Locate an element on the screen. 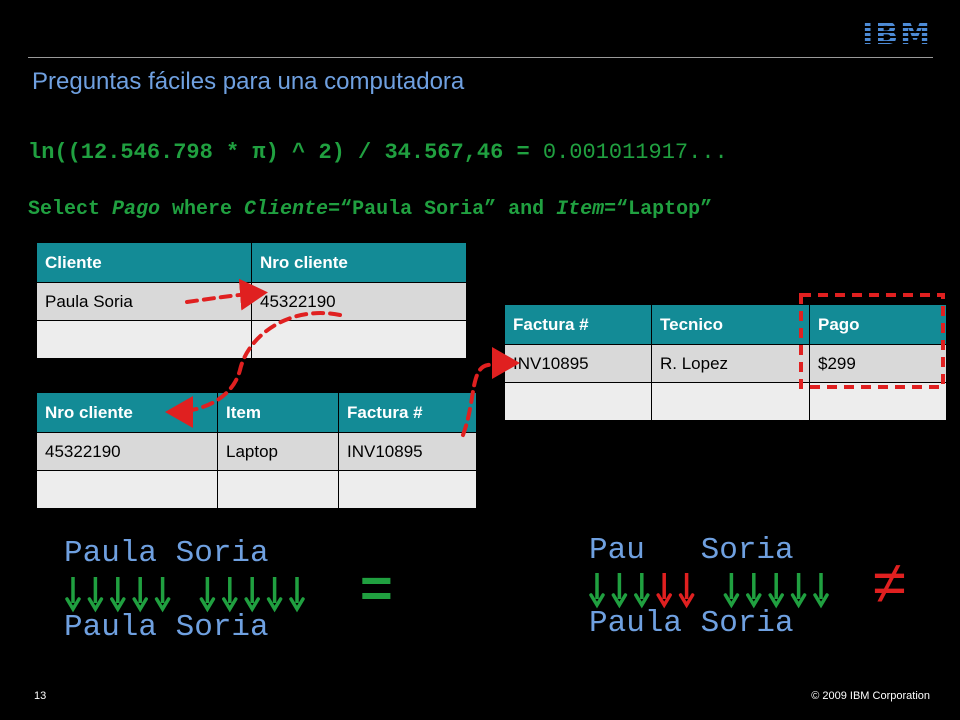 The image size is (960, 720). match-arrows-left is located at coordinates (185, 595).